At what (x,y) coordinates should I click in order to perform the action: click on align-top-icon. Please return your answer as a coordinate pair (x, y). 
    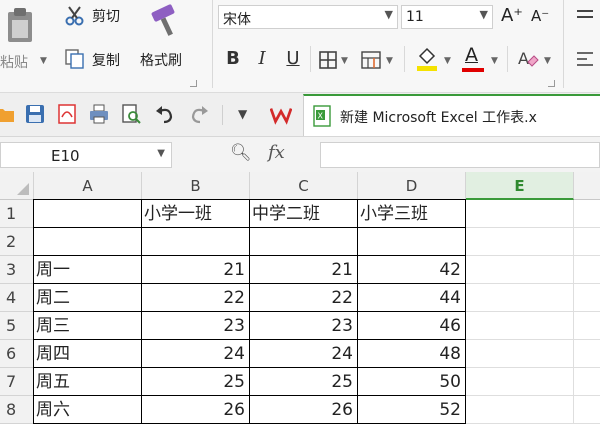
    Looking at the image, I should click on (585, 16).